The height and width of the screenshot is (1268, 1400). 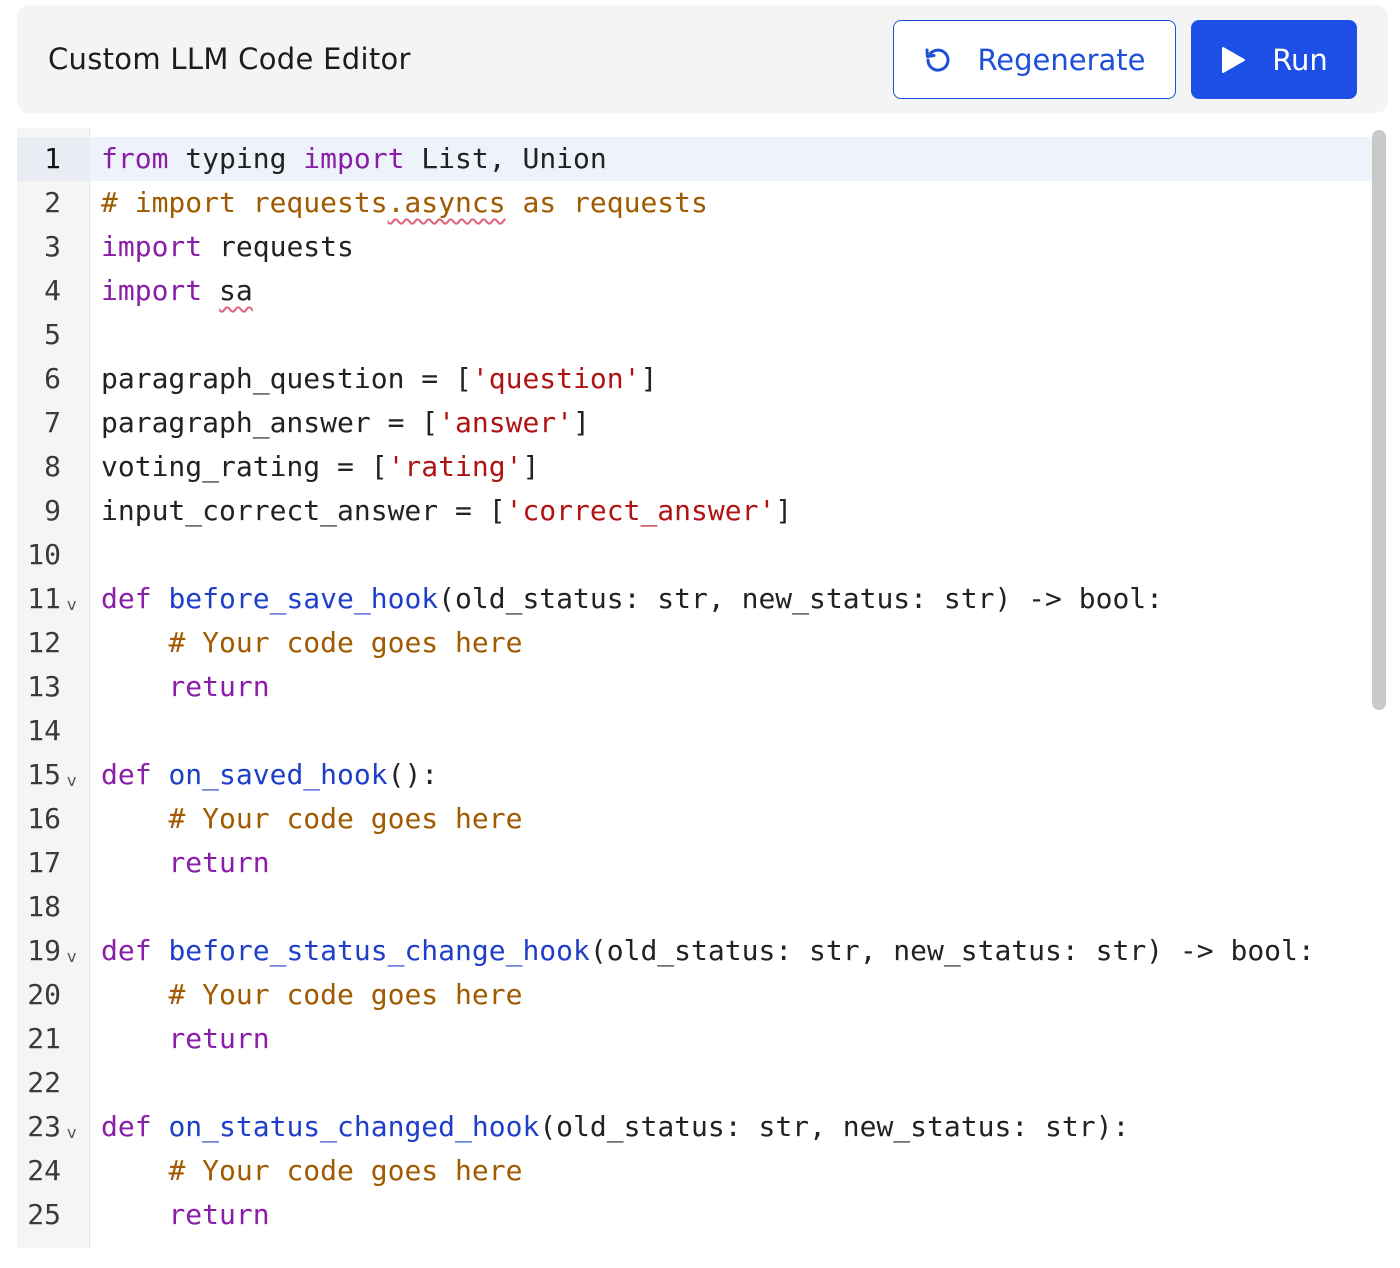 I want to click on code-token: input_correct_answer = [, so click(x=303, y=510).